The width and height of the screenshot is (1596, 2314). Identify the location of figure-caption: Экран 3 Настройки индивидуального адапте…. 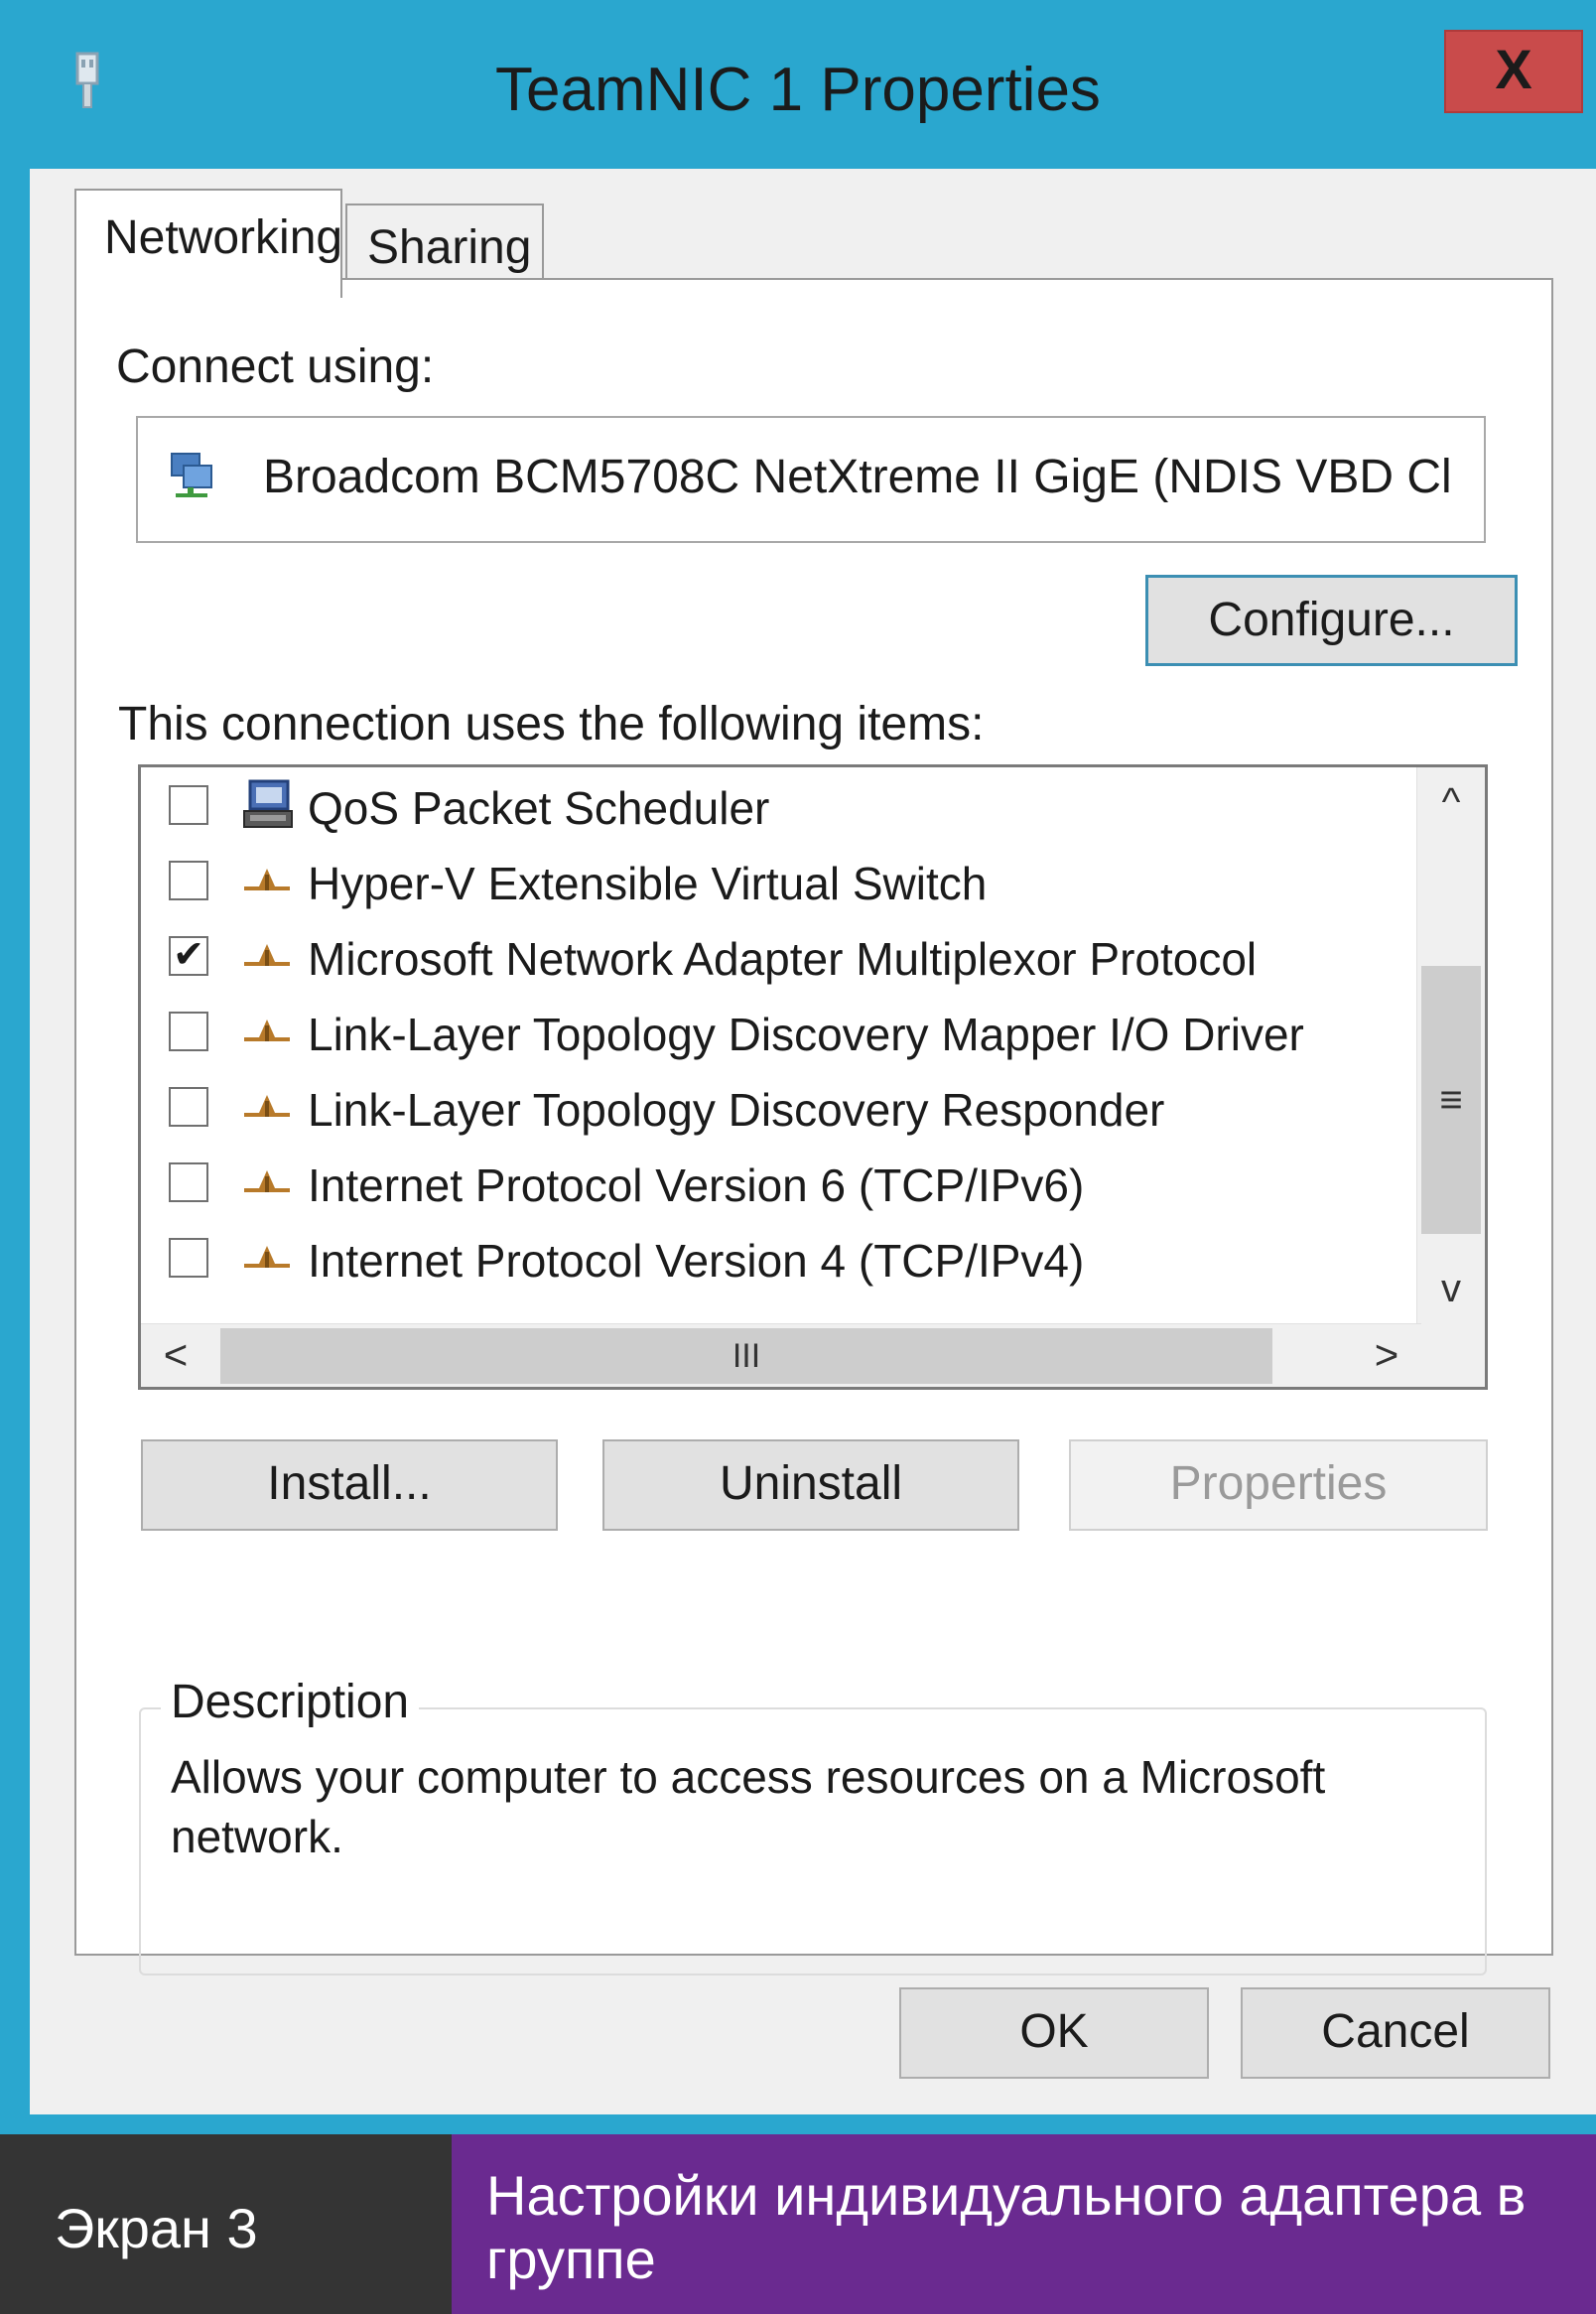
(798, 2224).